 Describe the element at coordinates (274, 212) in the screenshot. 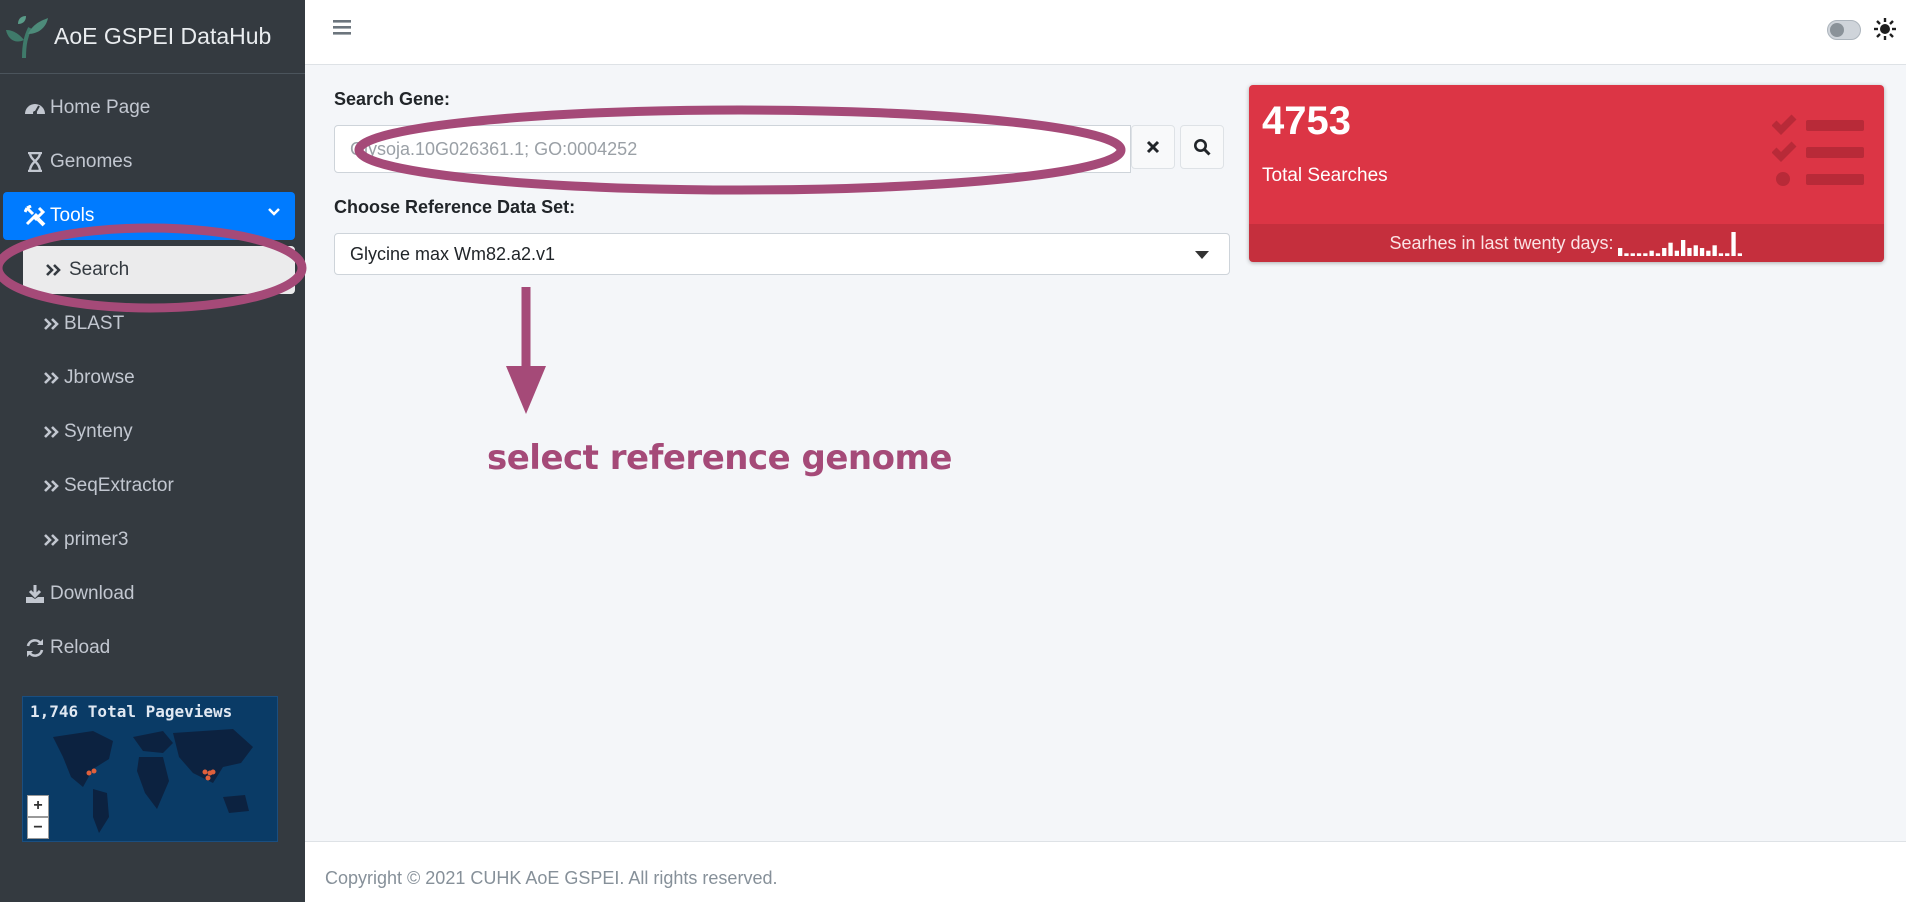

I see `chevron-down-icon` at that location.